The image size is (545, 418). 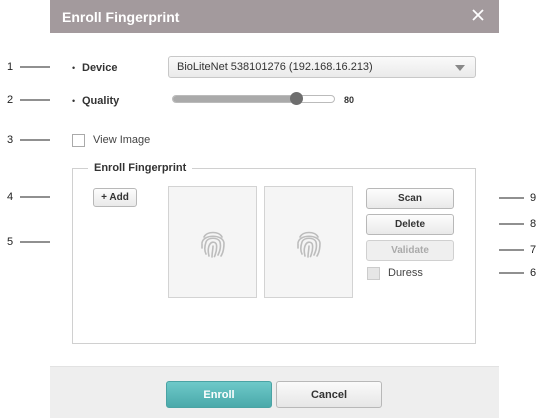 What do you see at coordinates (10, 67) in the screenshot?
I see `callout-number-1: 1` at bounding box center [10, 67].